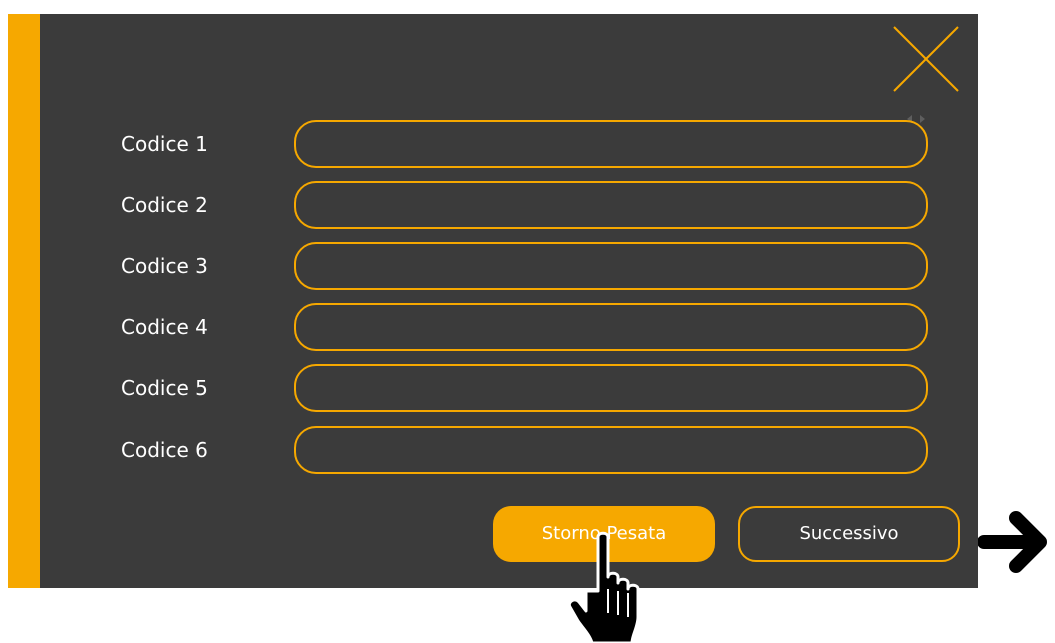 This screenshot has height=643, width=1055. I want to click on code-row-5: Codice 5, so click(493, 388).